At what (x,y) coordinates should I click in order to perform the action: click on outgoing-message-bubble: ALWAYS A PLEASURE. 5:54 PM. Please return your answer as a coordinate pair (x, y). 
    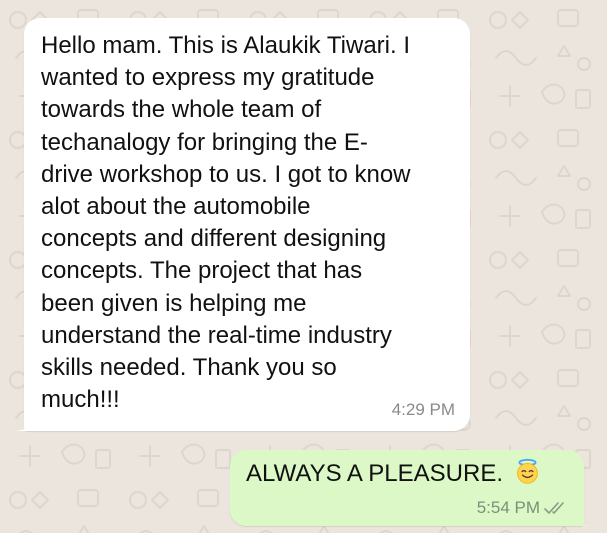
    Looking at the image, I should click on (411, 488).